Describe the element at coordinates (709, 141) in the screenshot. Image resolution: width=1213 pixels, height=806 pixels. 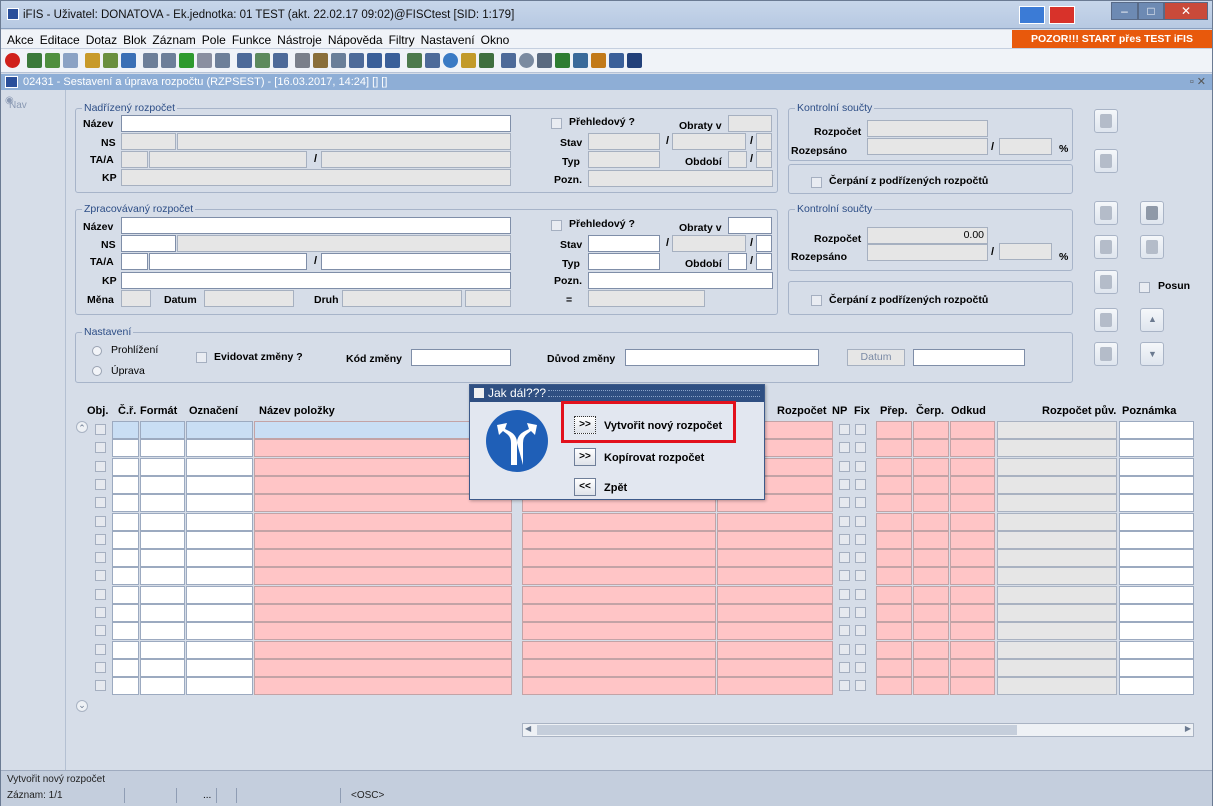
I see `nadrizeny-stav-name-field` at that location.